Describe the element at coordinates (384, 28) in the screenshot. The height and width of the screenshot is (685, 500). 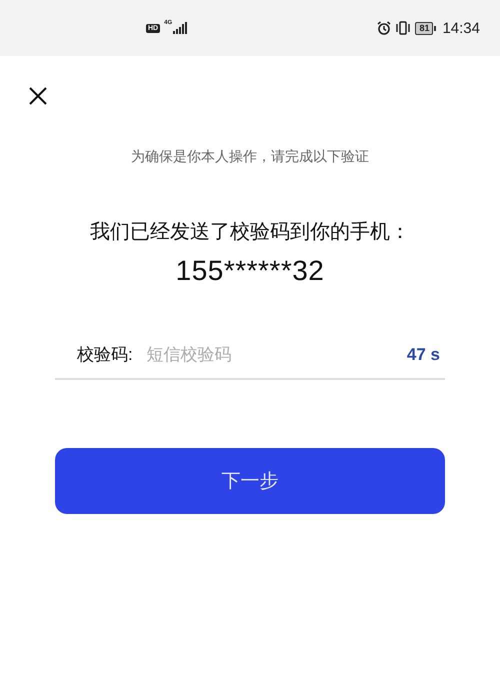
I see `alarm-icon` at that location.